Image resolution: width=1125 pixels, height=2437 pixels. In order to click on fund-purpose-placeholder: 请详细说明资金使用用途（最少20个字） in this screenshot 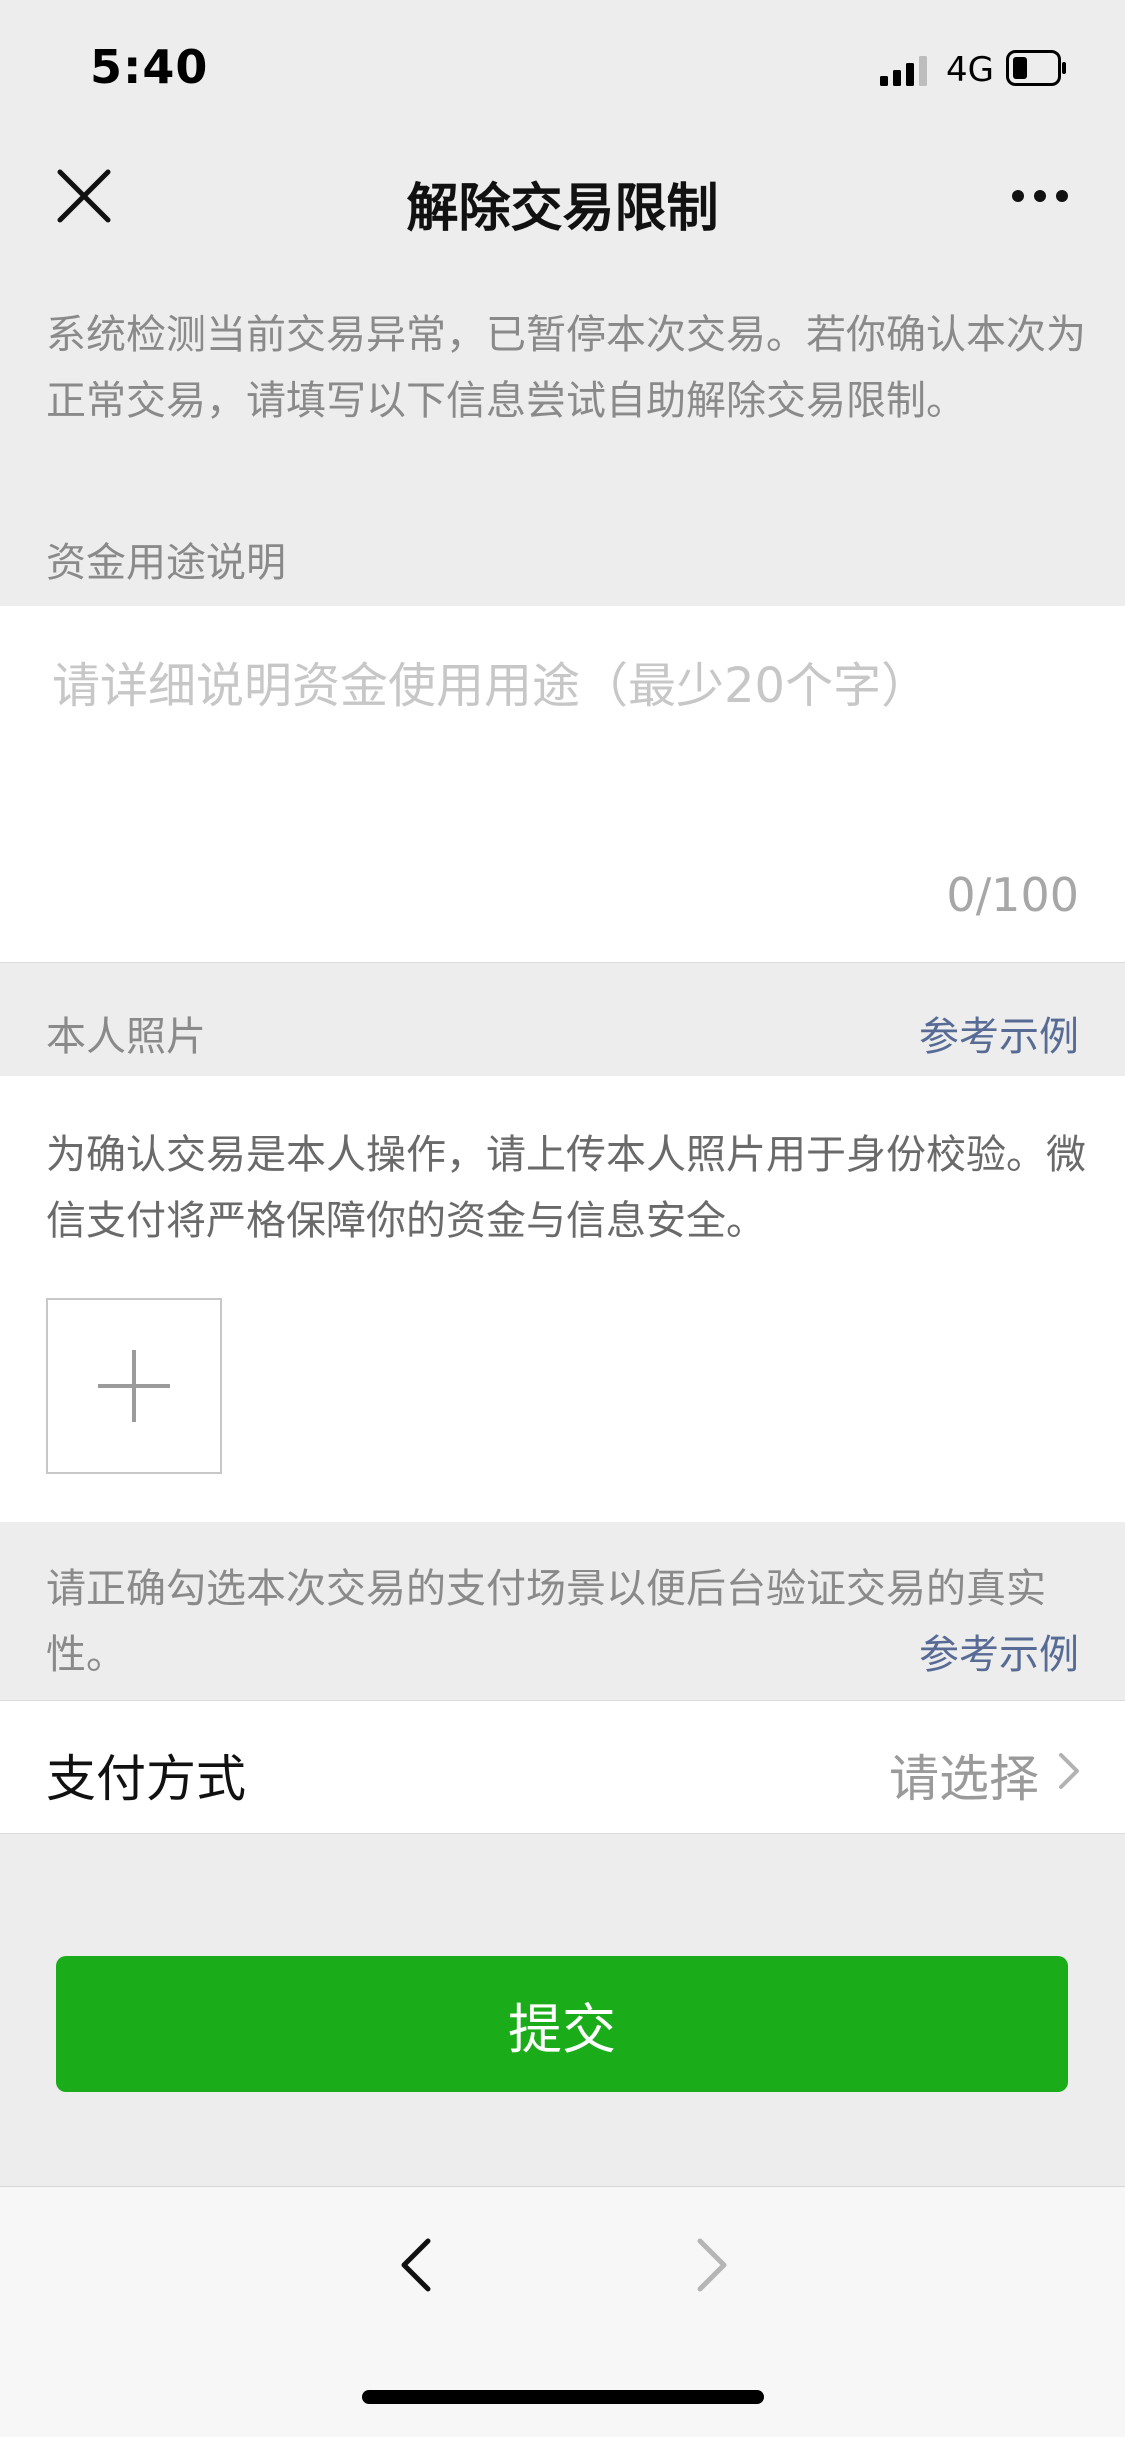, I will do `click(491, 686)`.